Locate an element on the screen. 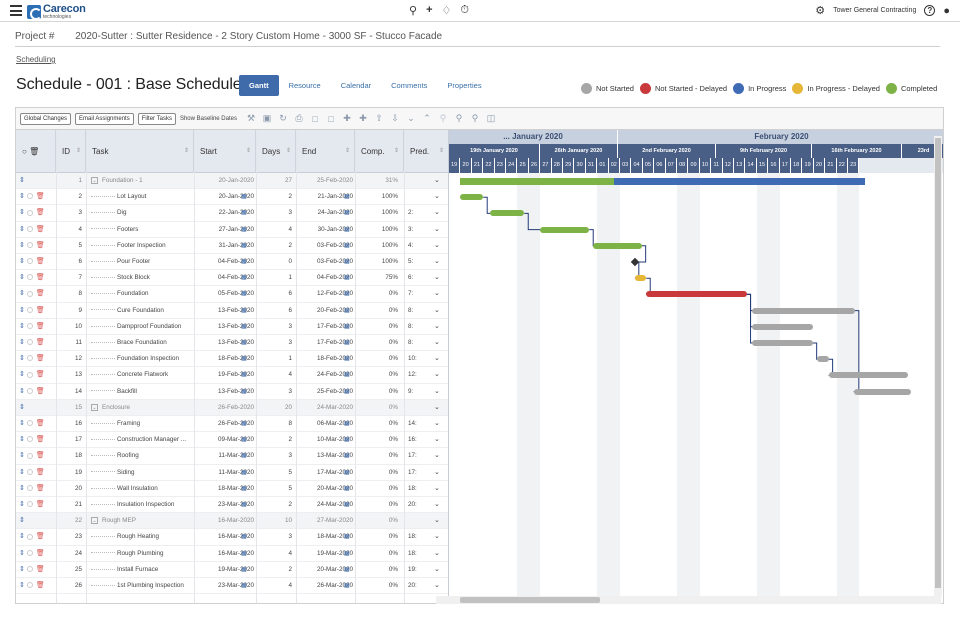 The width and height of the screenshot is (960, 632). columns-icon: ◫ is located at coordinates (491, 118).